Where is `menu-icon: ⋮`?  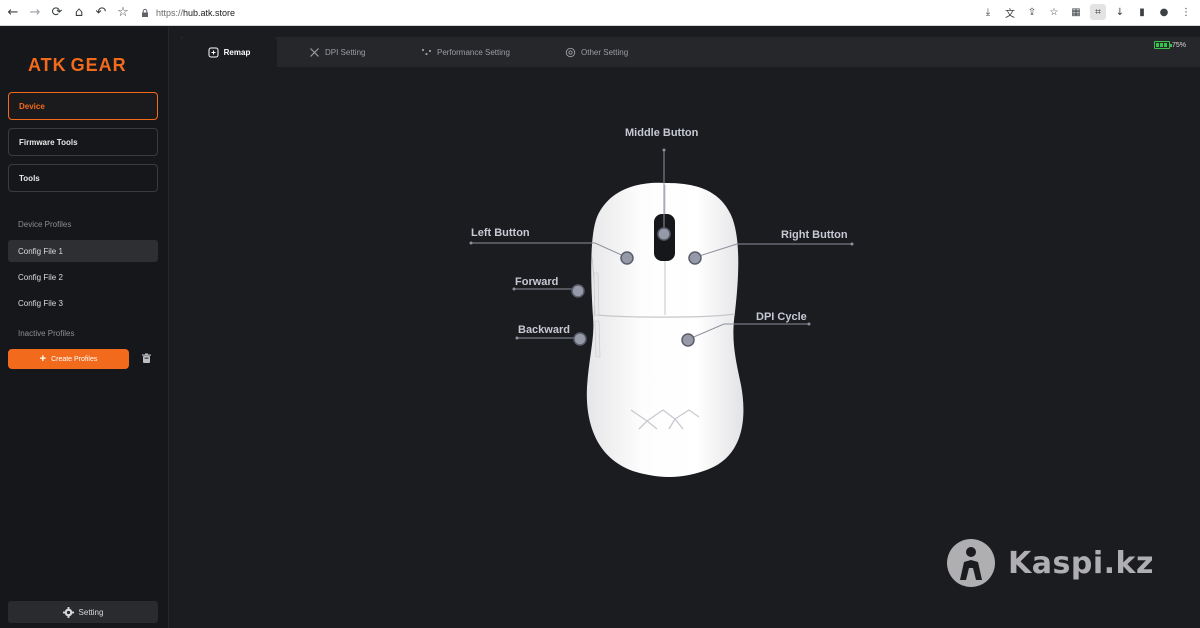
menu-icon: ⋮ is located at coordinates (1186, 12).